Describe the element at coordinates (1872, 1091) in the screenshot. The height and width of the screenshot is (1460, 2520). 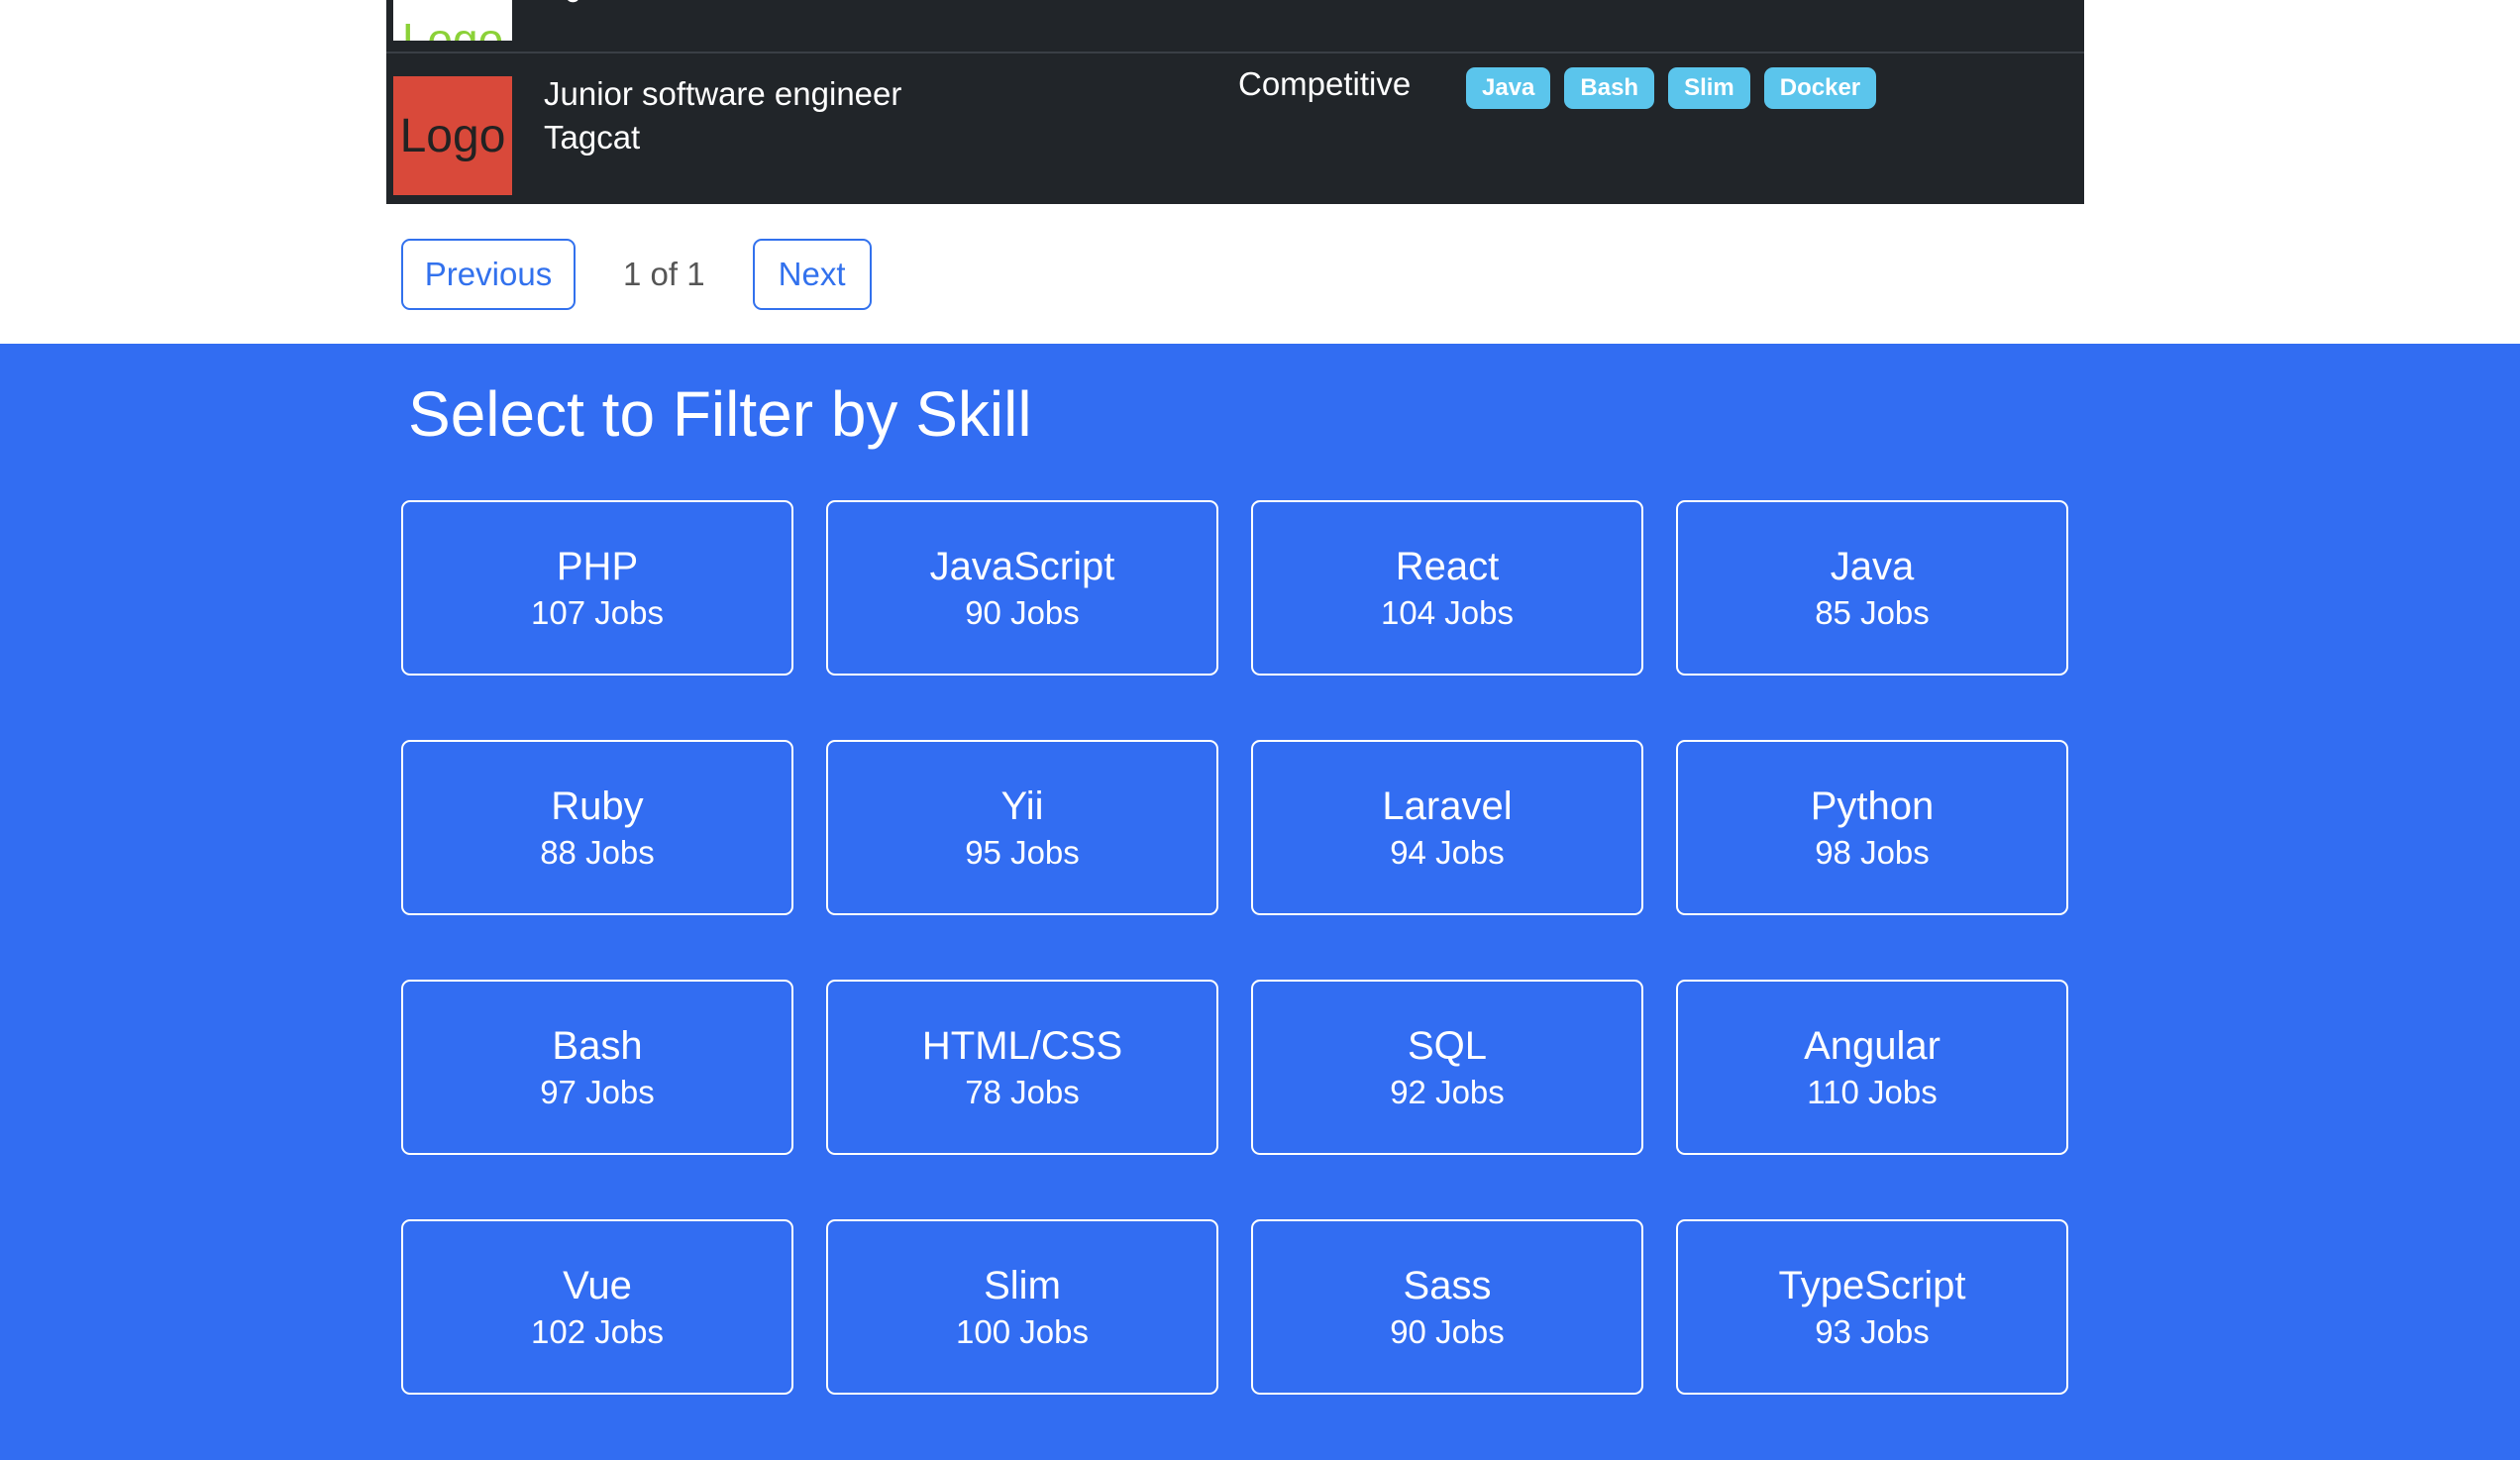
I see `skill-job-count: 110 Jobs` at that location.